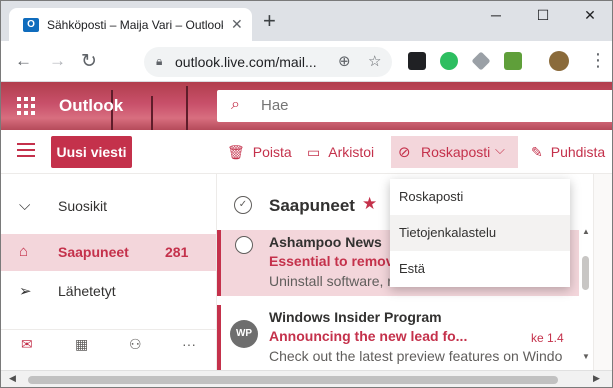  Describe the element at coordinates (586, 356) in the screenshot. I see `scroll-down-icon: ▼` at that location.